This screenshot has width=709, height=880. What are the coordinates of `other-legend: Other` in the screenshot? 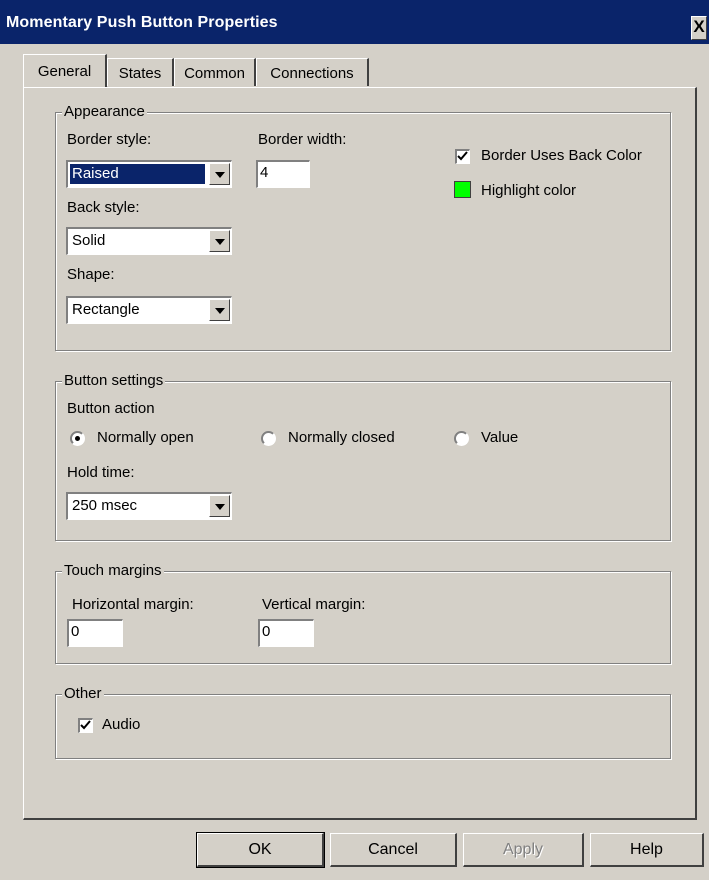 It's located at (83, 694).